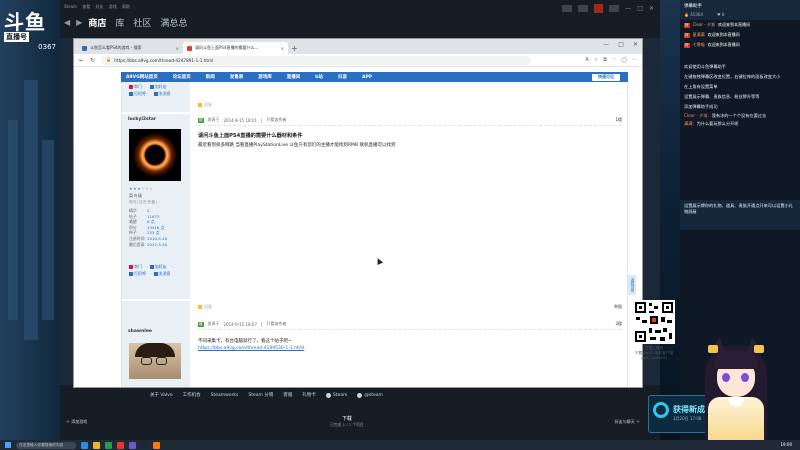 The image size is (800, 450). I want to click on read-aloud-icon: A, so click(586, 60).